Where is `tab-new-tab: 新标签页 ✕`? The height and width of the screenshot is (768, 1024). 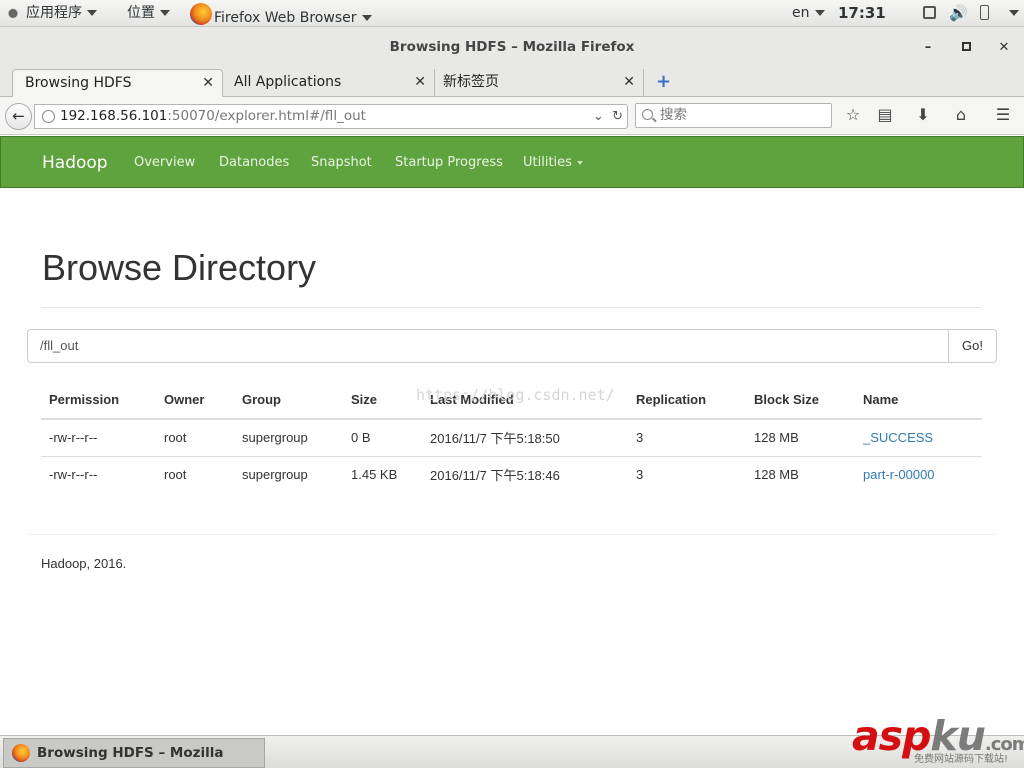 tab-new-tab: 新标签页 ✕ is located at coordinates (537, 83).